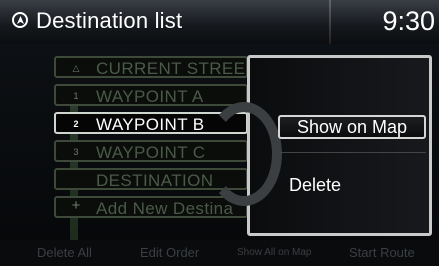  I want to click on triangle-icon: △, so click(76, 68).